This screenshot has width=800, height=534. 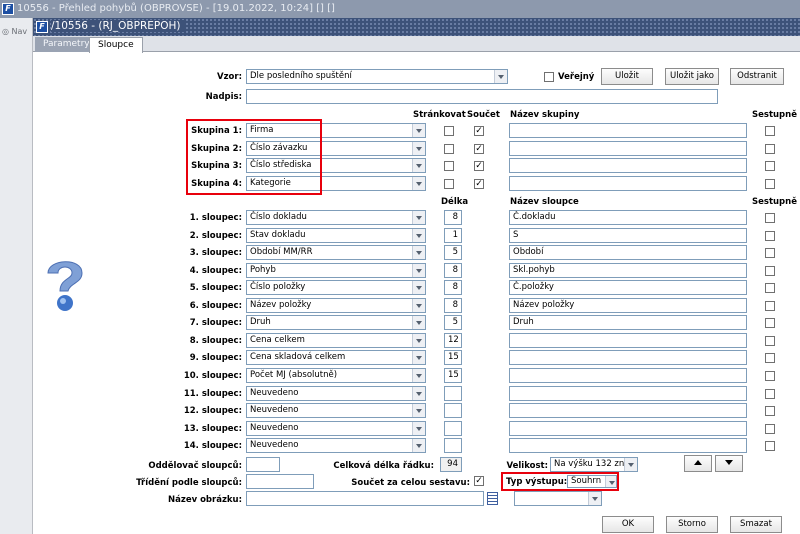 I want to click on column-length-input: 12, so click(x=453, y=340).